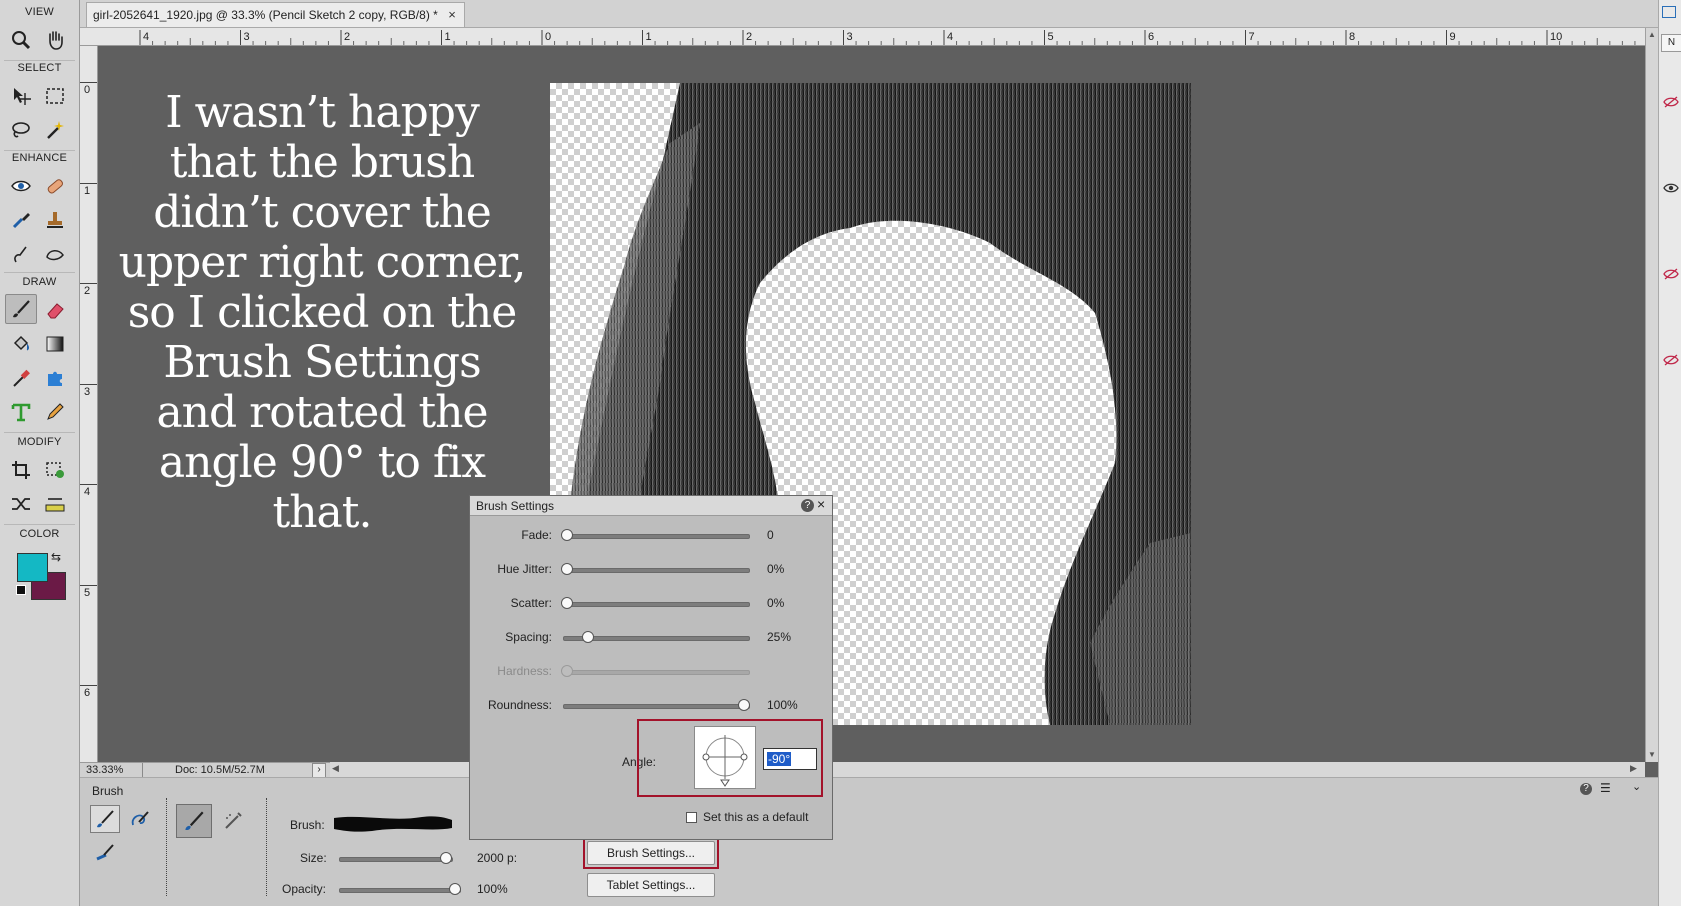  Describe the element at coordinates (55, 186) in the screenshot. I see `spot-healing-tool` at that location.